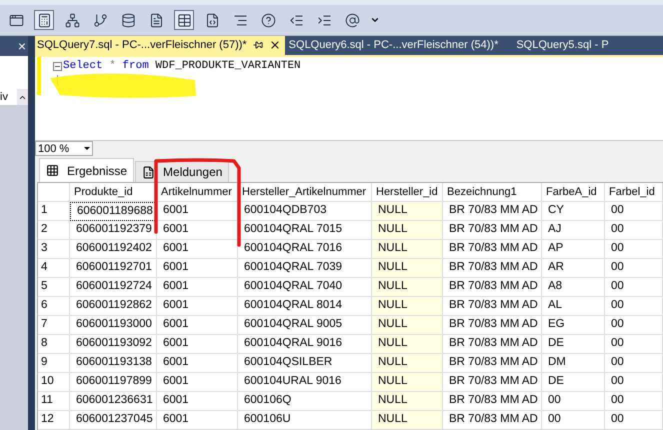 This screenshot has height=430, width=663. Describe the element at coordinates (113, 230) in the screenshot. I see `table-cell: 606001192379` at that location.